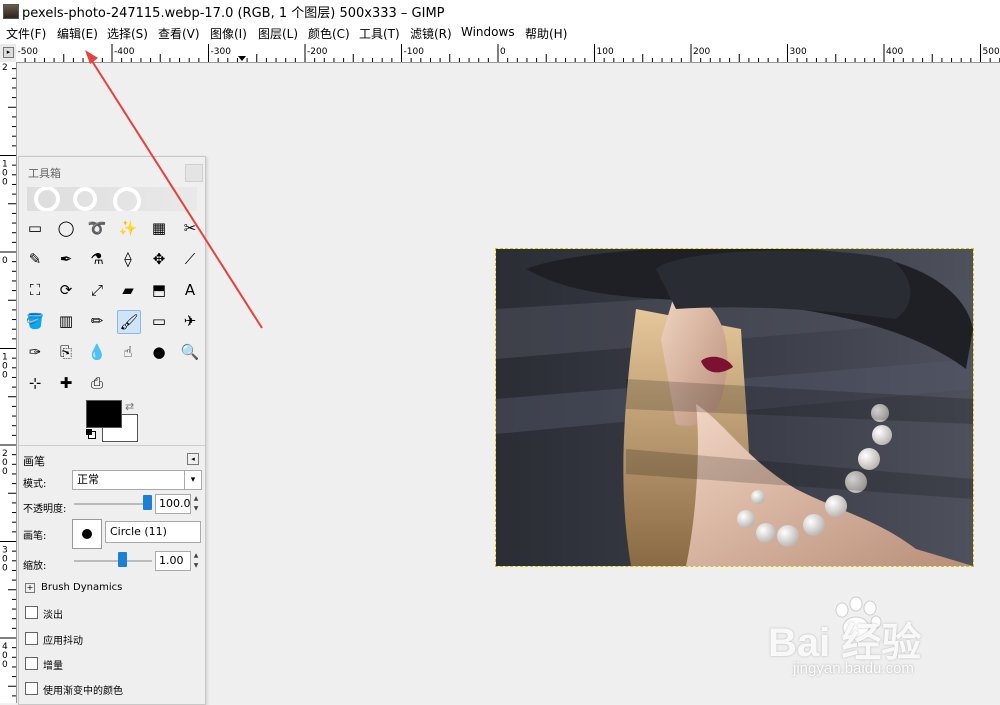 The width and height of the screenshot is (1000, 705). Describe the element at coordinates (35, 566) in the screenshot. I see `scale-label: 缩放:` at that location.